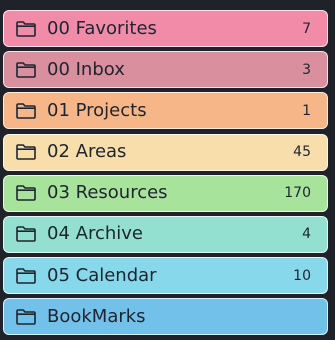 Image resolution: width=335 pixels, height=340 pixels. What do you see at coordinates (165, 111) in the screenshot?
I see `folder-item-projects: 01 Projects 1` at bounding box center [165, 111].